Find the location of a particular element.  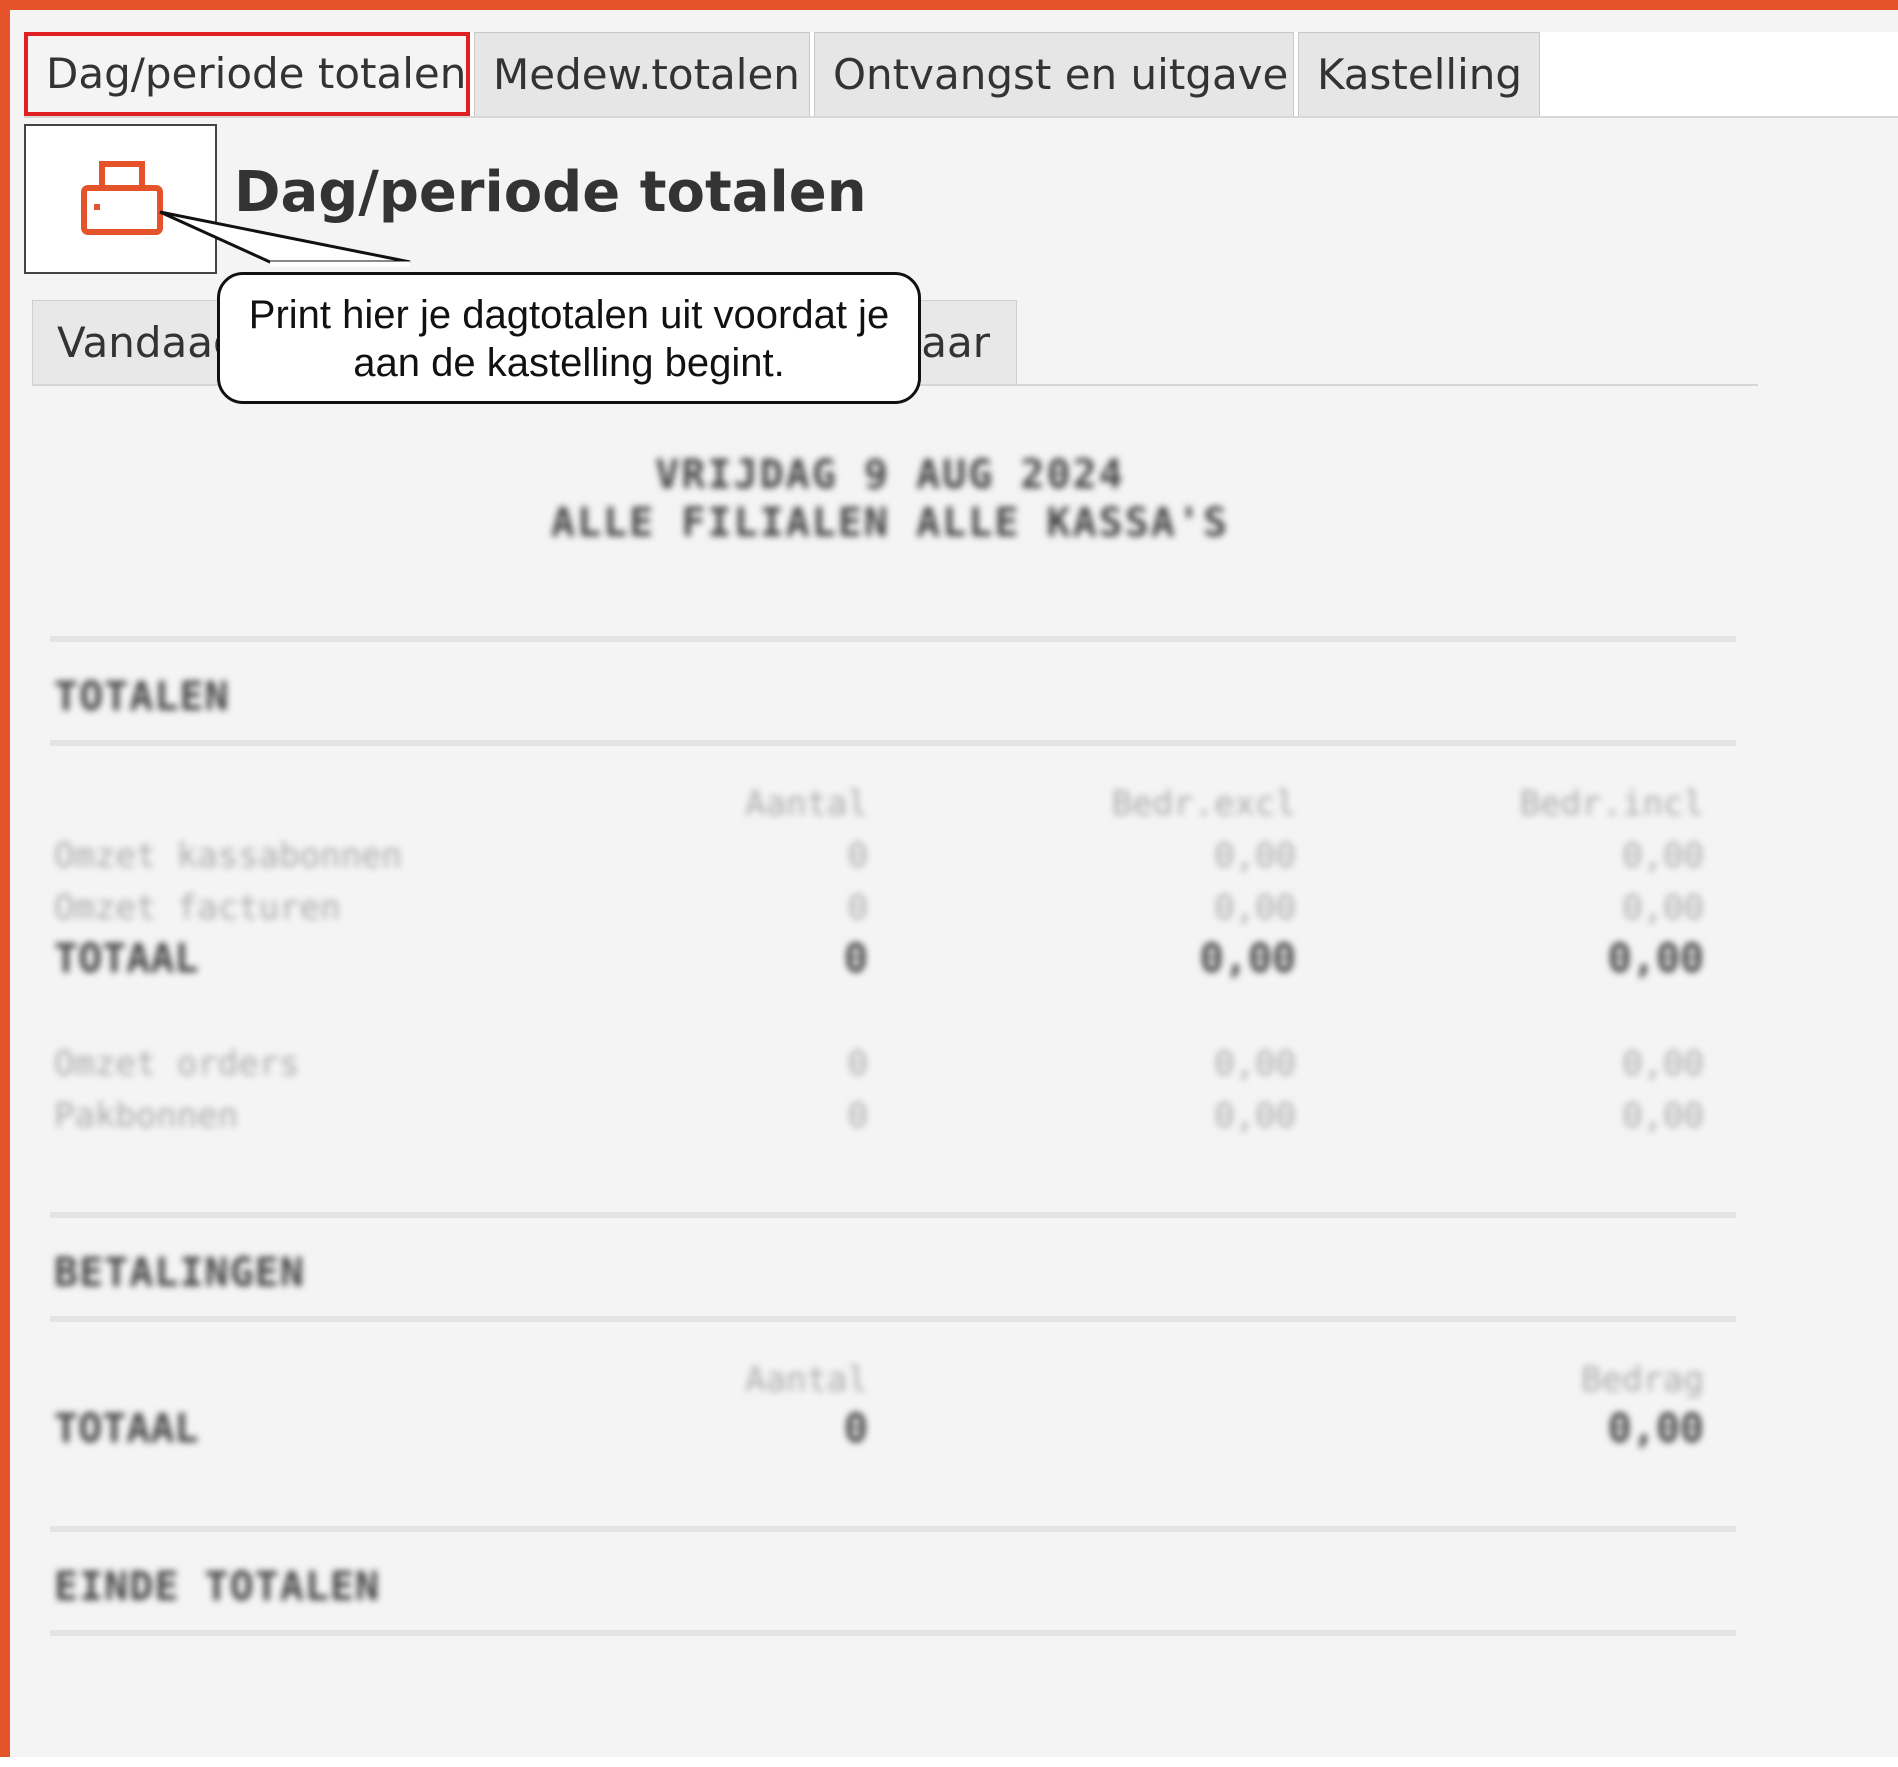

col-bedr-incl: Bedr.incl is located at coordinates (1611, 804).